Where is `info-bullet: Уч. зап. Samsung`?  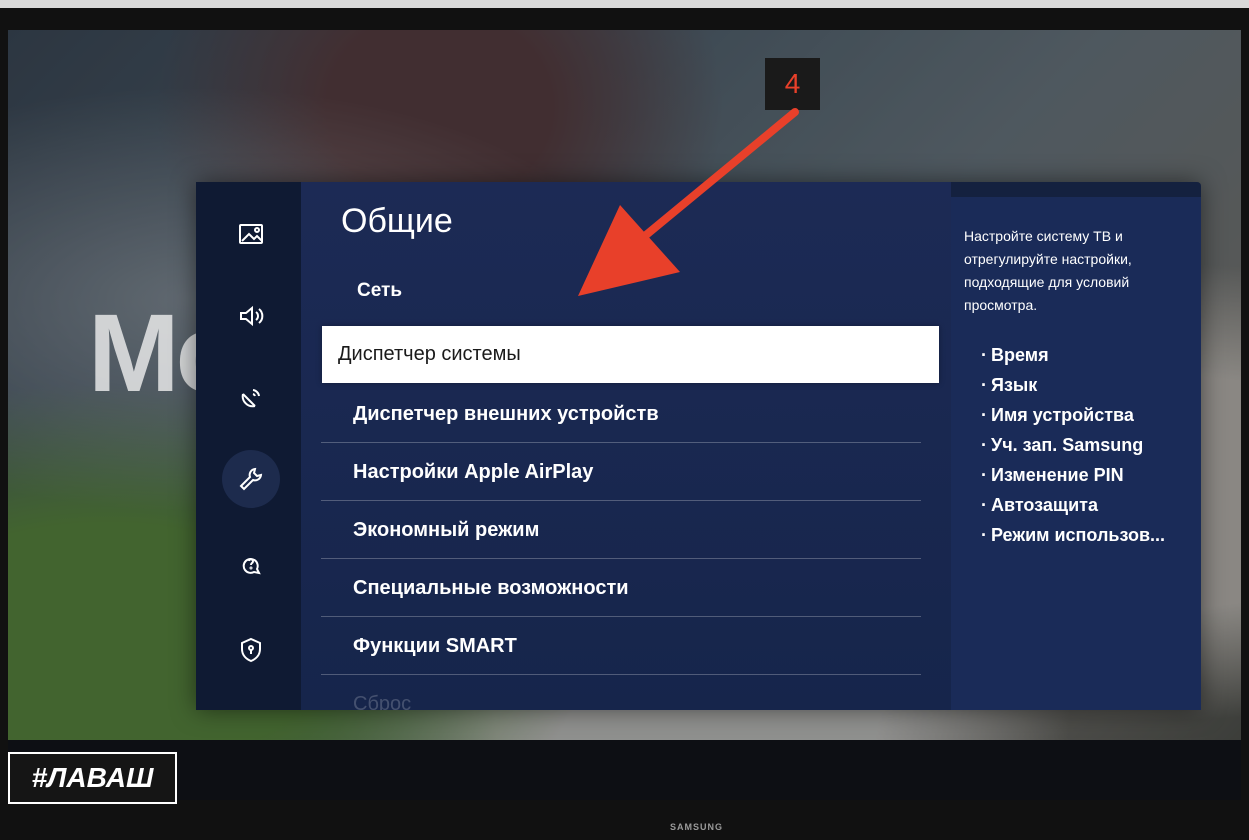 info-bullet: Уч. зап. Samsung is located at coordinates (1073, 445).